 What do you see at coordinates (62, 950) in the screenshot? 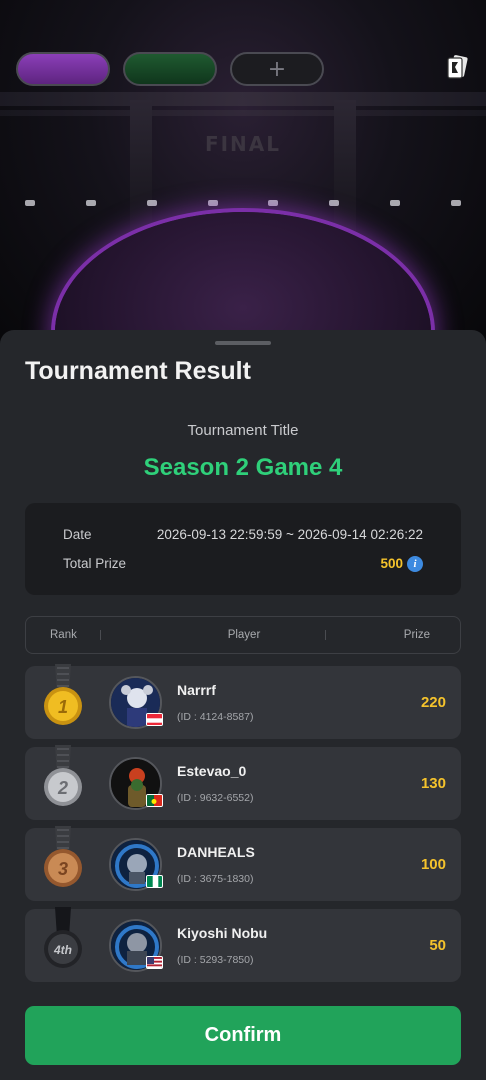
I see `medal-rank: 4th` at bounding box center [62, 950].